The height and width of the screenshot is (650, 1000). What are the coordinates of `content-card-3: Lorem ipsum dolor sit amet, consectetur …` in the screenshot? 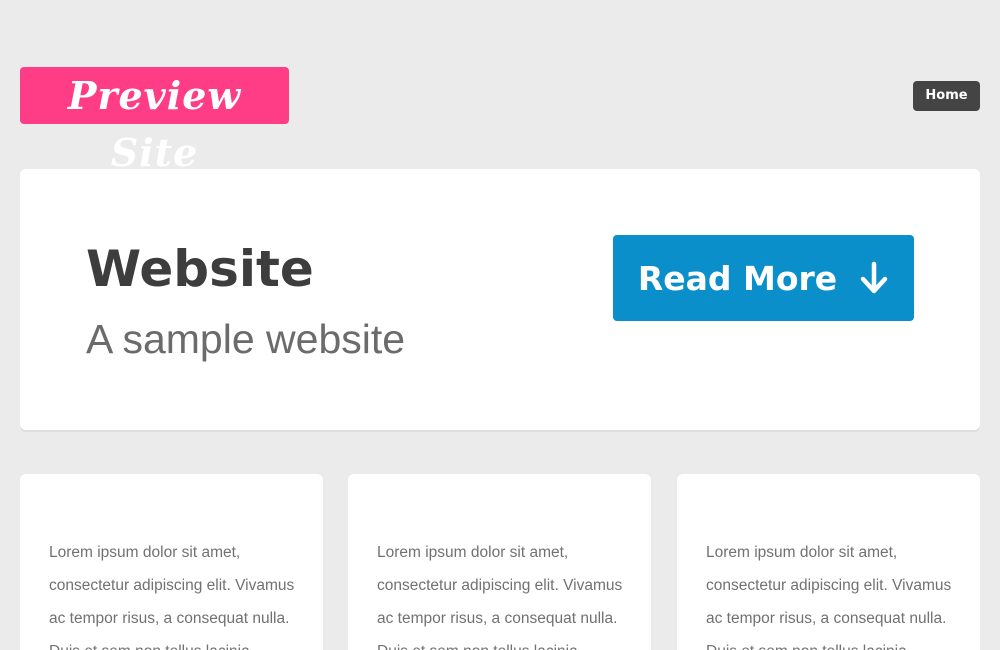 It's located at (828, 562).